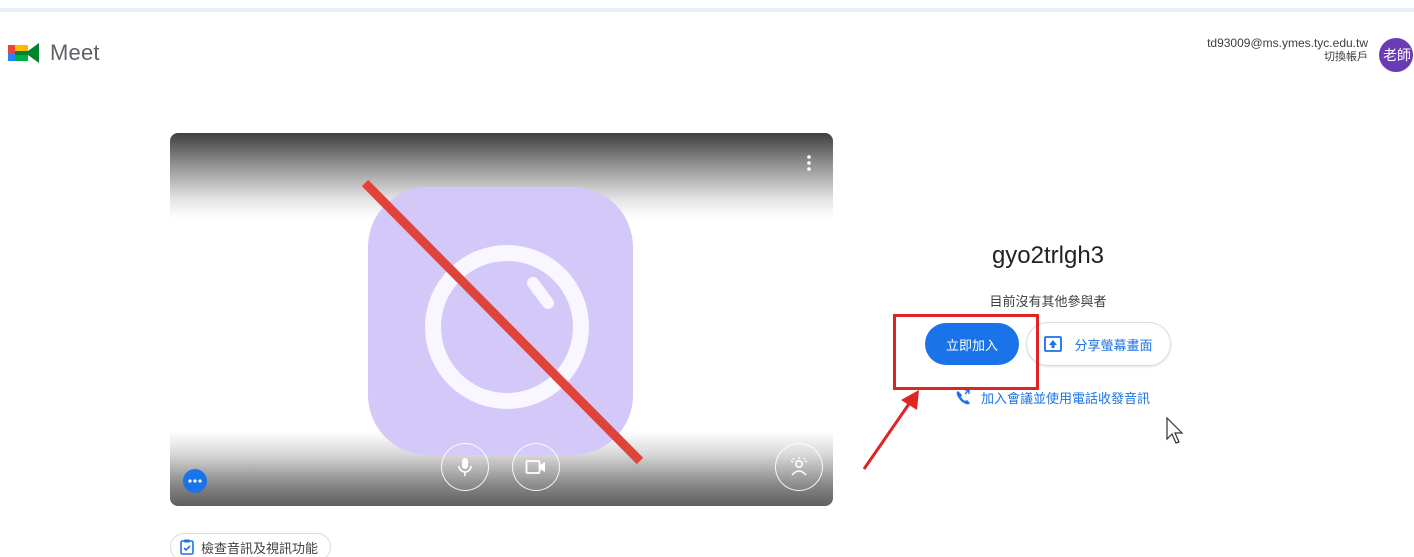 Image resolution: width=1414 pixels, height=557 pixels. I want to click on camera-off-icon, so click(502, 322).